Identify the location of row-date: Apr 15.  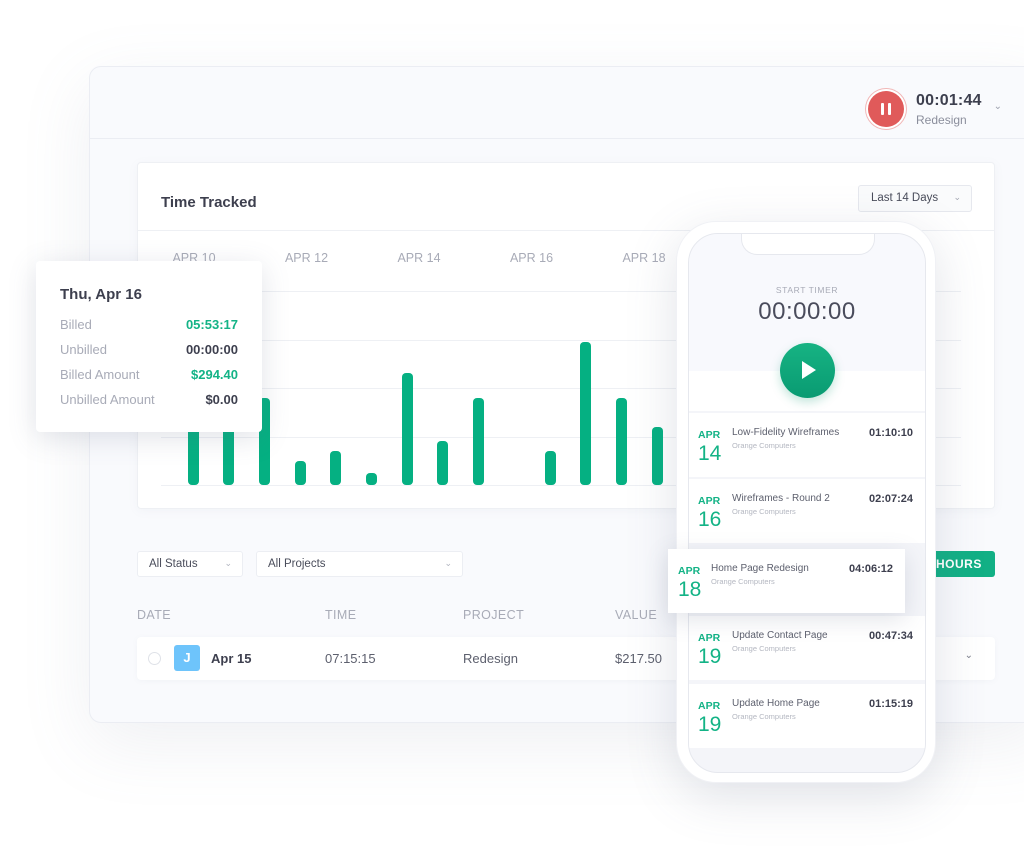
(231, 658).